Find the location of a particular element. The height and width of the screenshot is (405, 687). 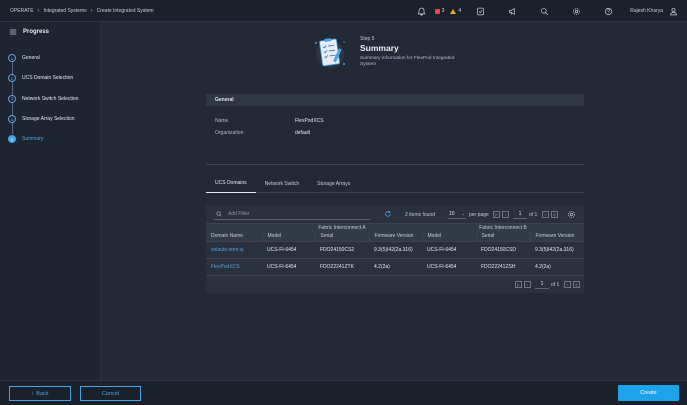

step-label: UCS Domain Selection is located at coordinates (48, 78).